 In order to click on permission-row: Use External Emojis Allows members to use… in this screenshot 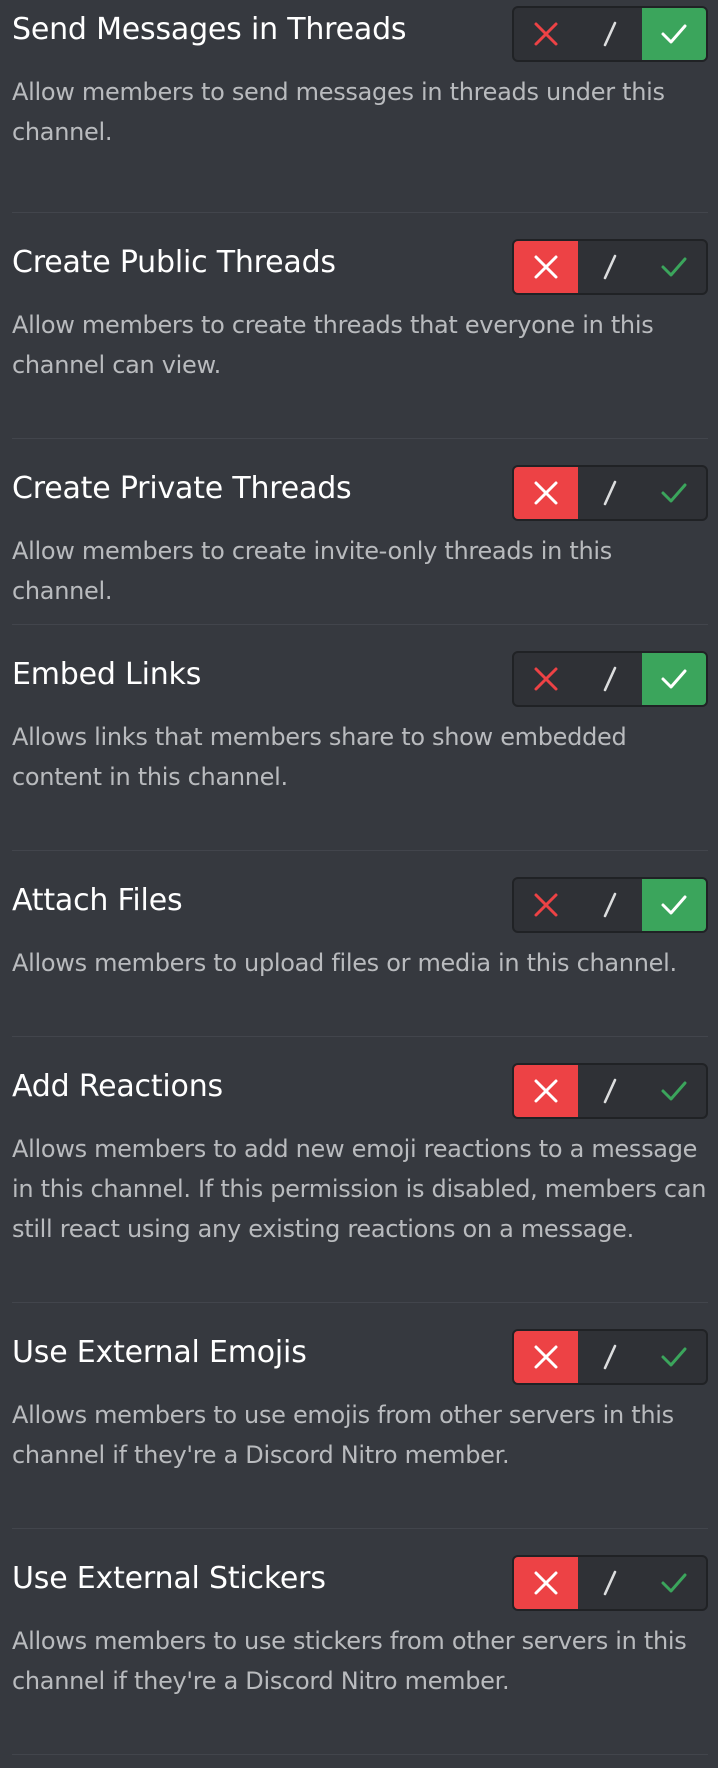, I will do `click(359, 1416)`.